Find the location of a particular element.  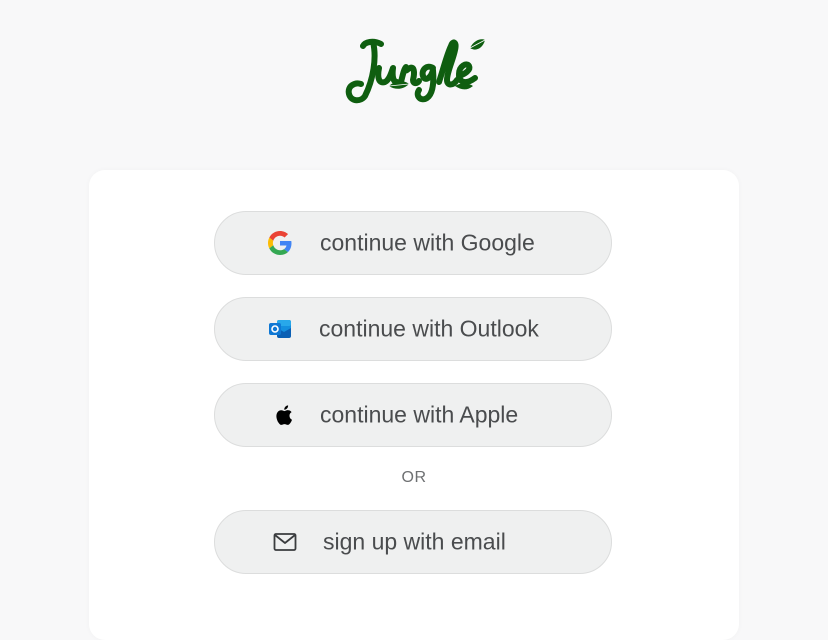

envelope-icon is located at coordinates (285, 542).